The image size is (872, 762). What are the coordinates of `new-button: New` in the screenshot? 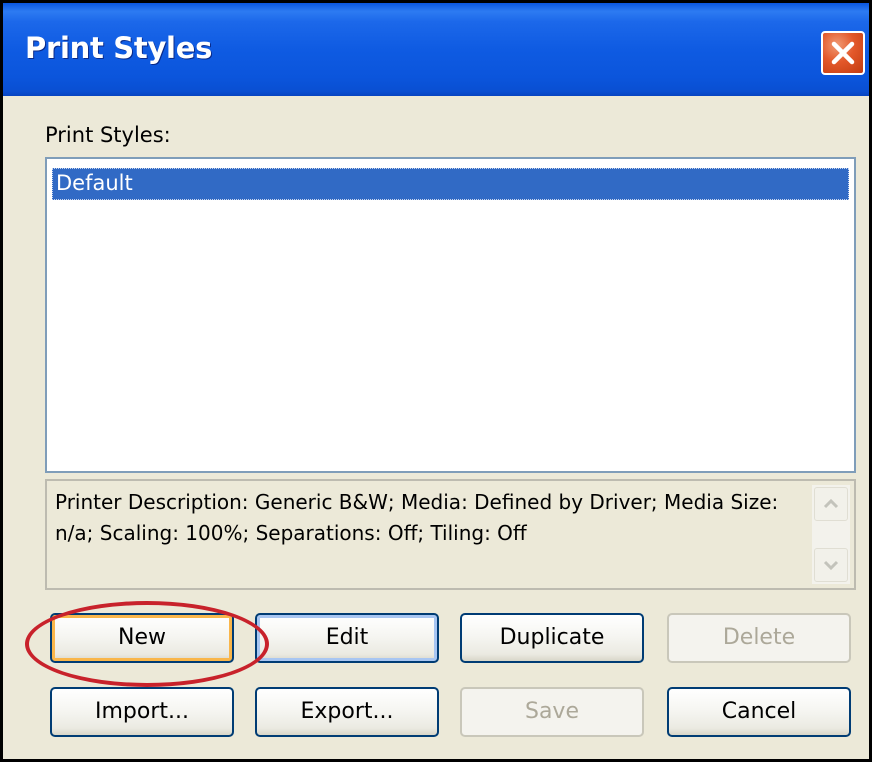 It's located at (142, 638).